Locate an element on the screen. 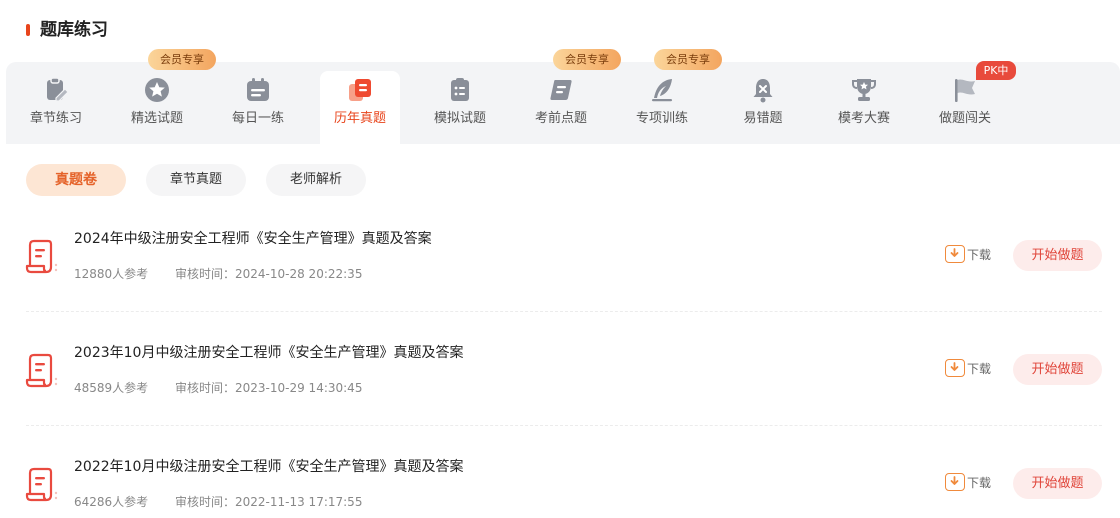  filter-chips: 真题卷 章节真题 老师解析 is located at coordinates (560, 180).